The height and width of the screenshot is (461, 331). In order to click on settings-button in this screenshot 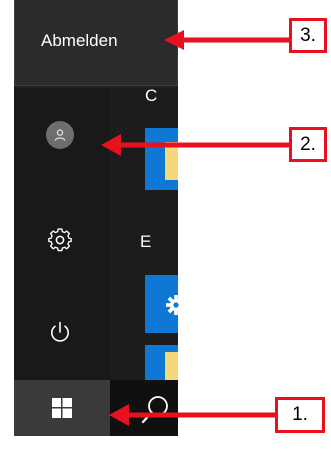, I will do `click(60, 240)`.